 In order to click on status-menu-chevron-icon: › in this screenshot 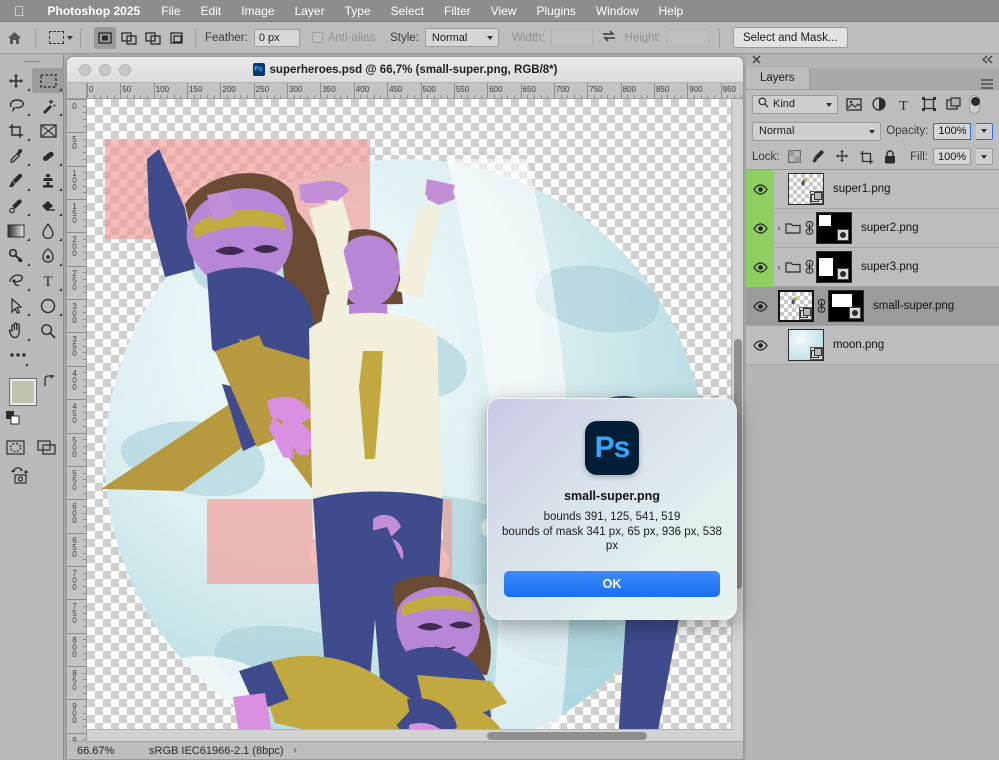, I will do `click(290, 750)`.